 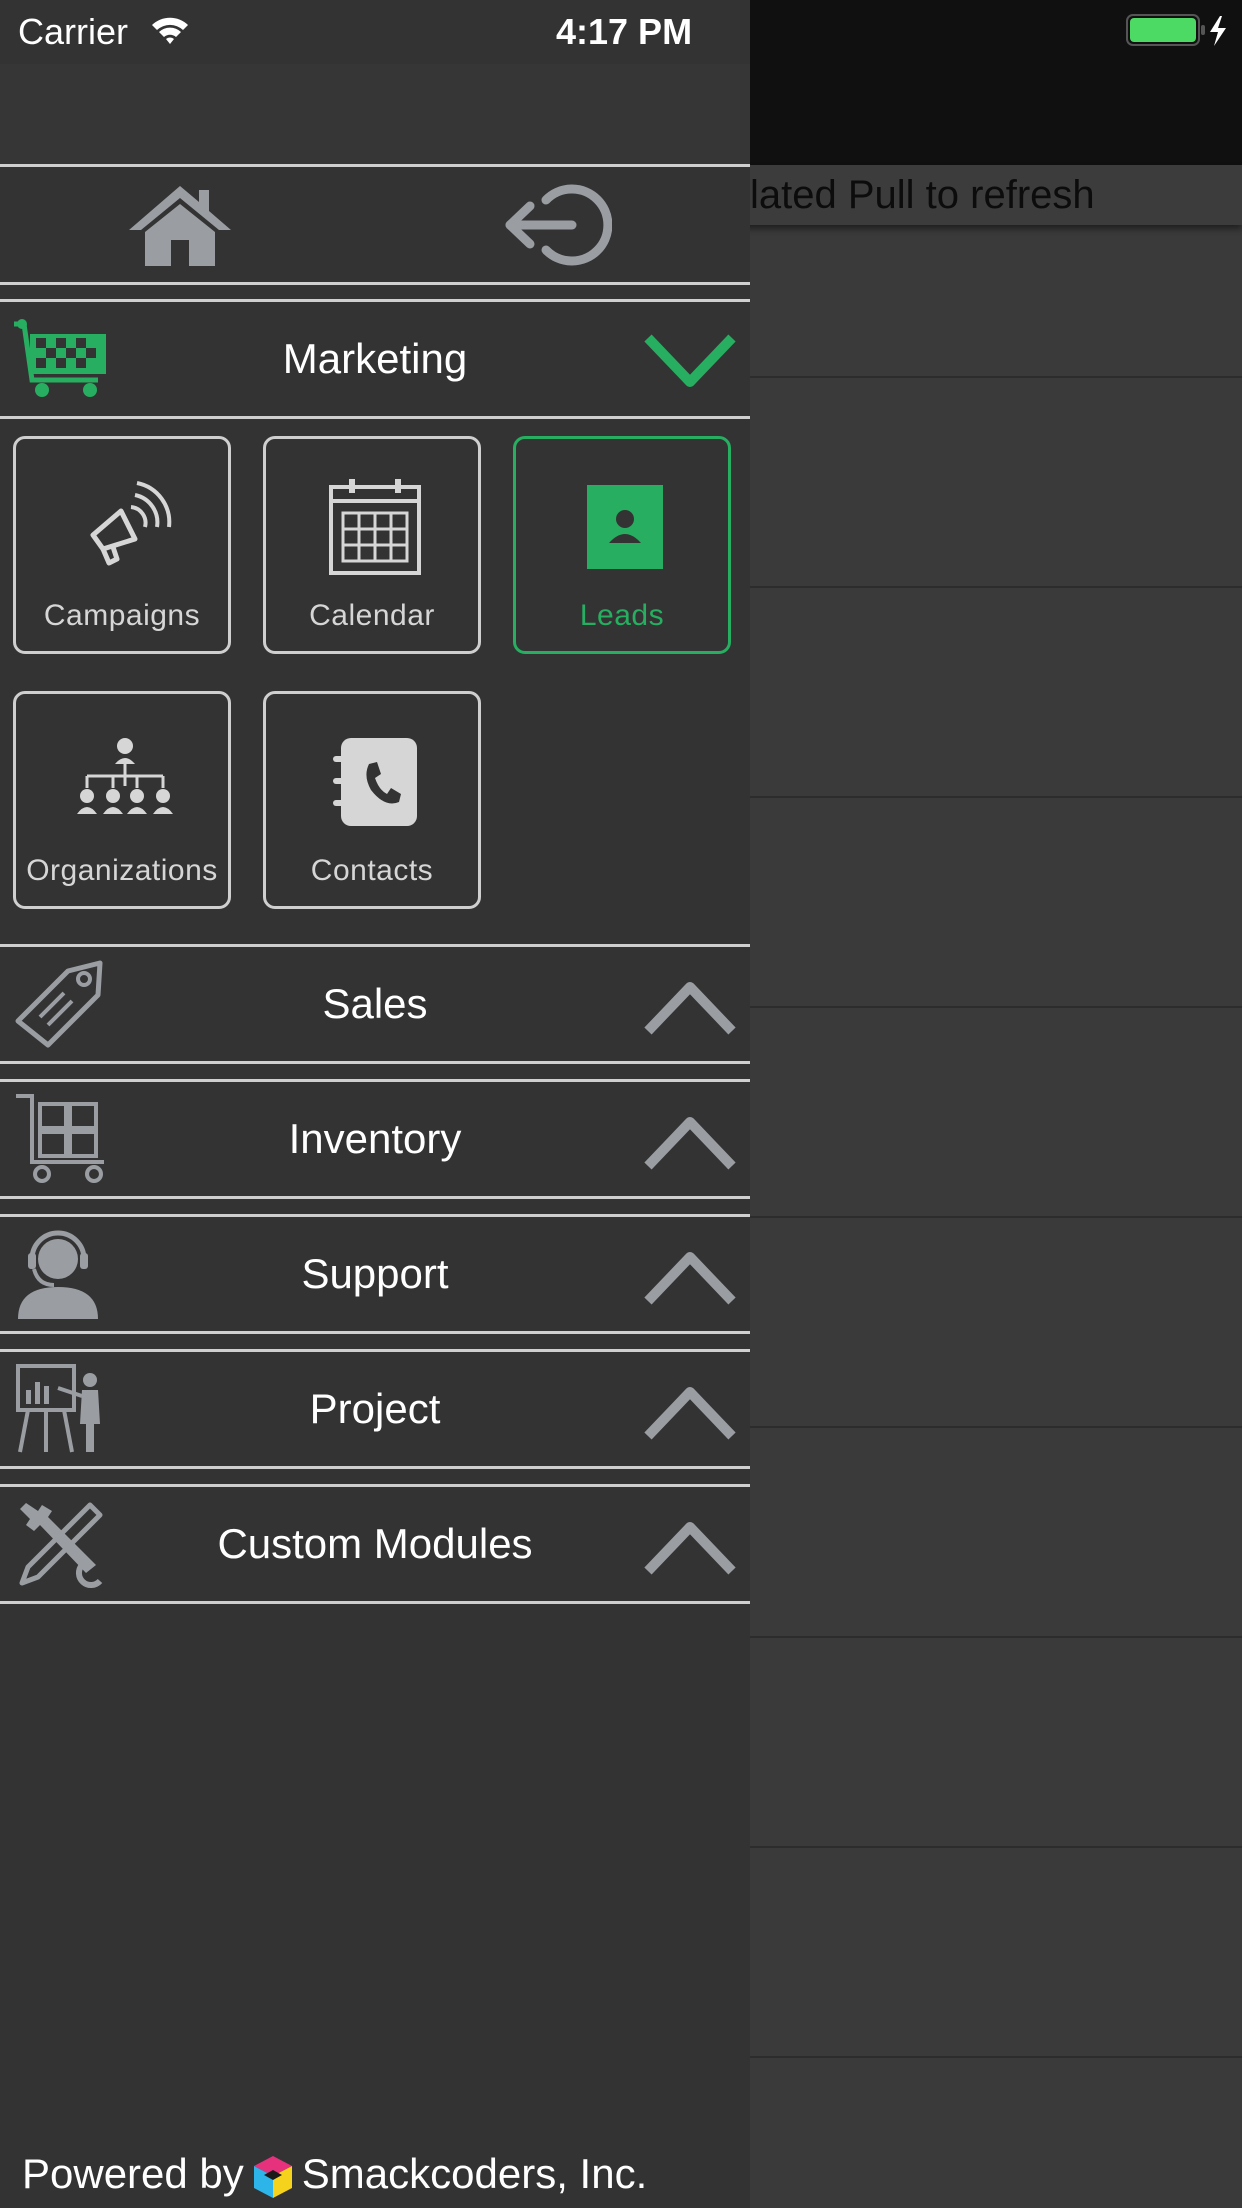 I want to click on tile-label: Organizations, so click(x=122, y=870).